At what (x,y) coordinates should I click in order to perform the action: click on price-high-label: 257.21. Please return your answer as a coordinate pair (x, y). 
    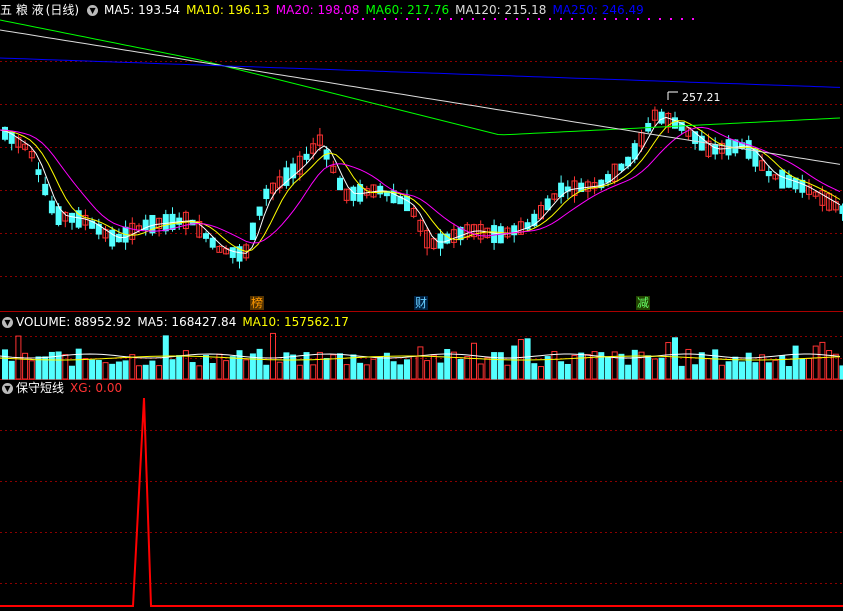
    Looking at the image, I should click on (701, 97).